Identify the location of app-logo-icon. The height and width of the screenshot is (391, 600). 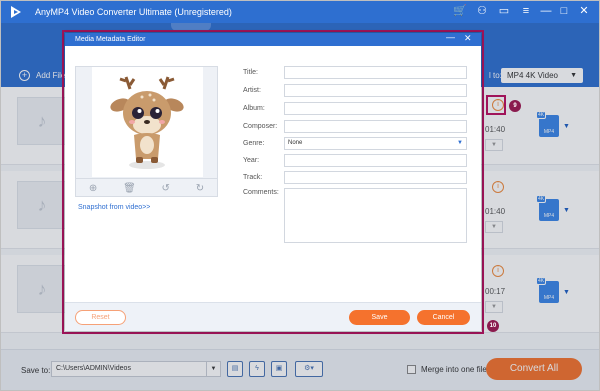
(16, 12).